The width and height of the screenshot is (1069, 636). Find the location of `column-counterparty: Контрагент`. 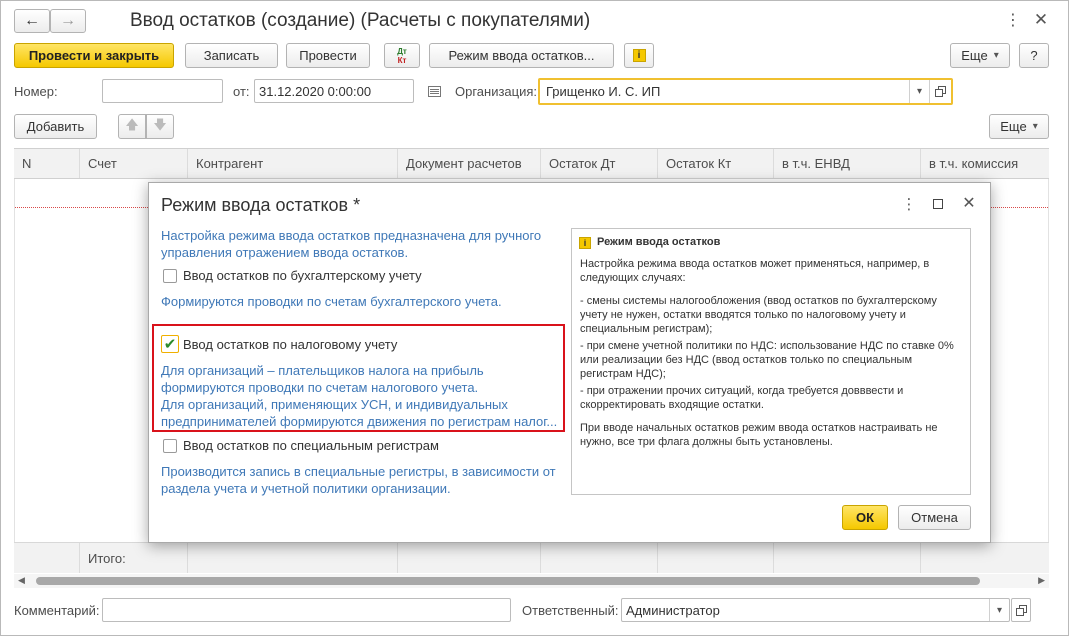

column-counterparty: Контрагент is located at coordinates (293, 163).